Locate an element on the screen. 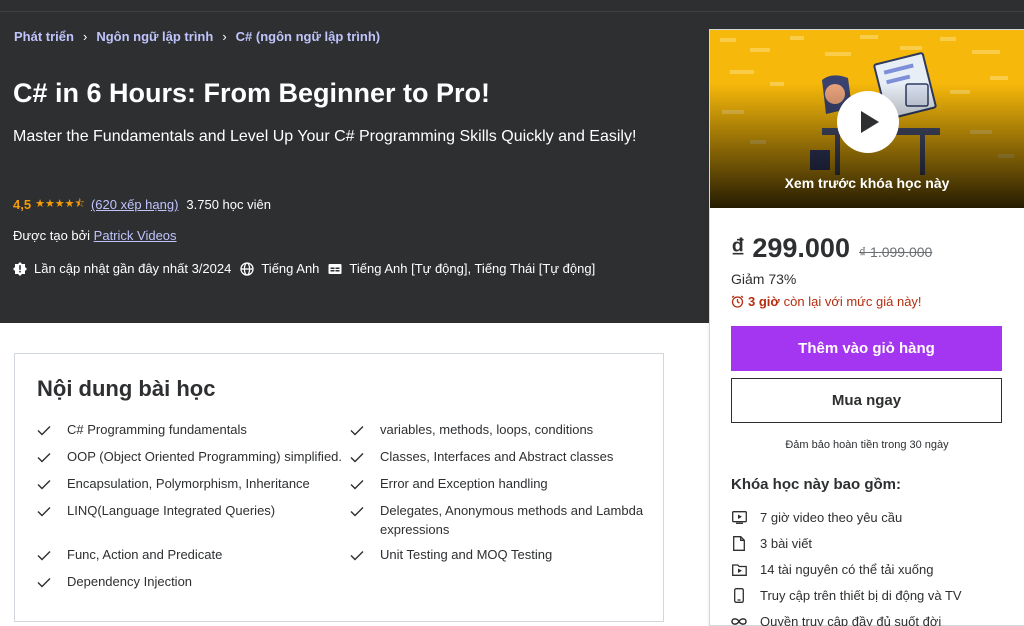 Image resolution: width=1024 pixels, height=626 pixels. includes-item: 14 tài nguyên có thể tải xuống is located at coordinates (846, 569).